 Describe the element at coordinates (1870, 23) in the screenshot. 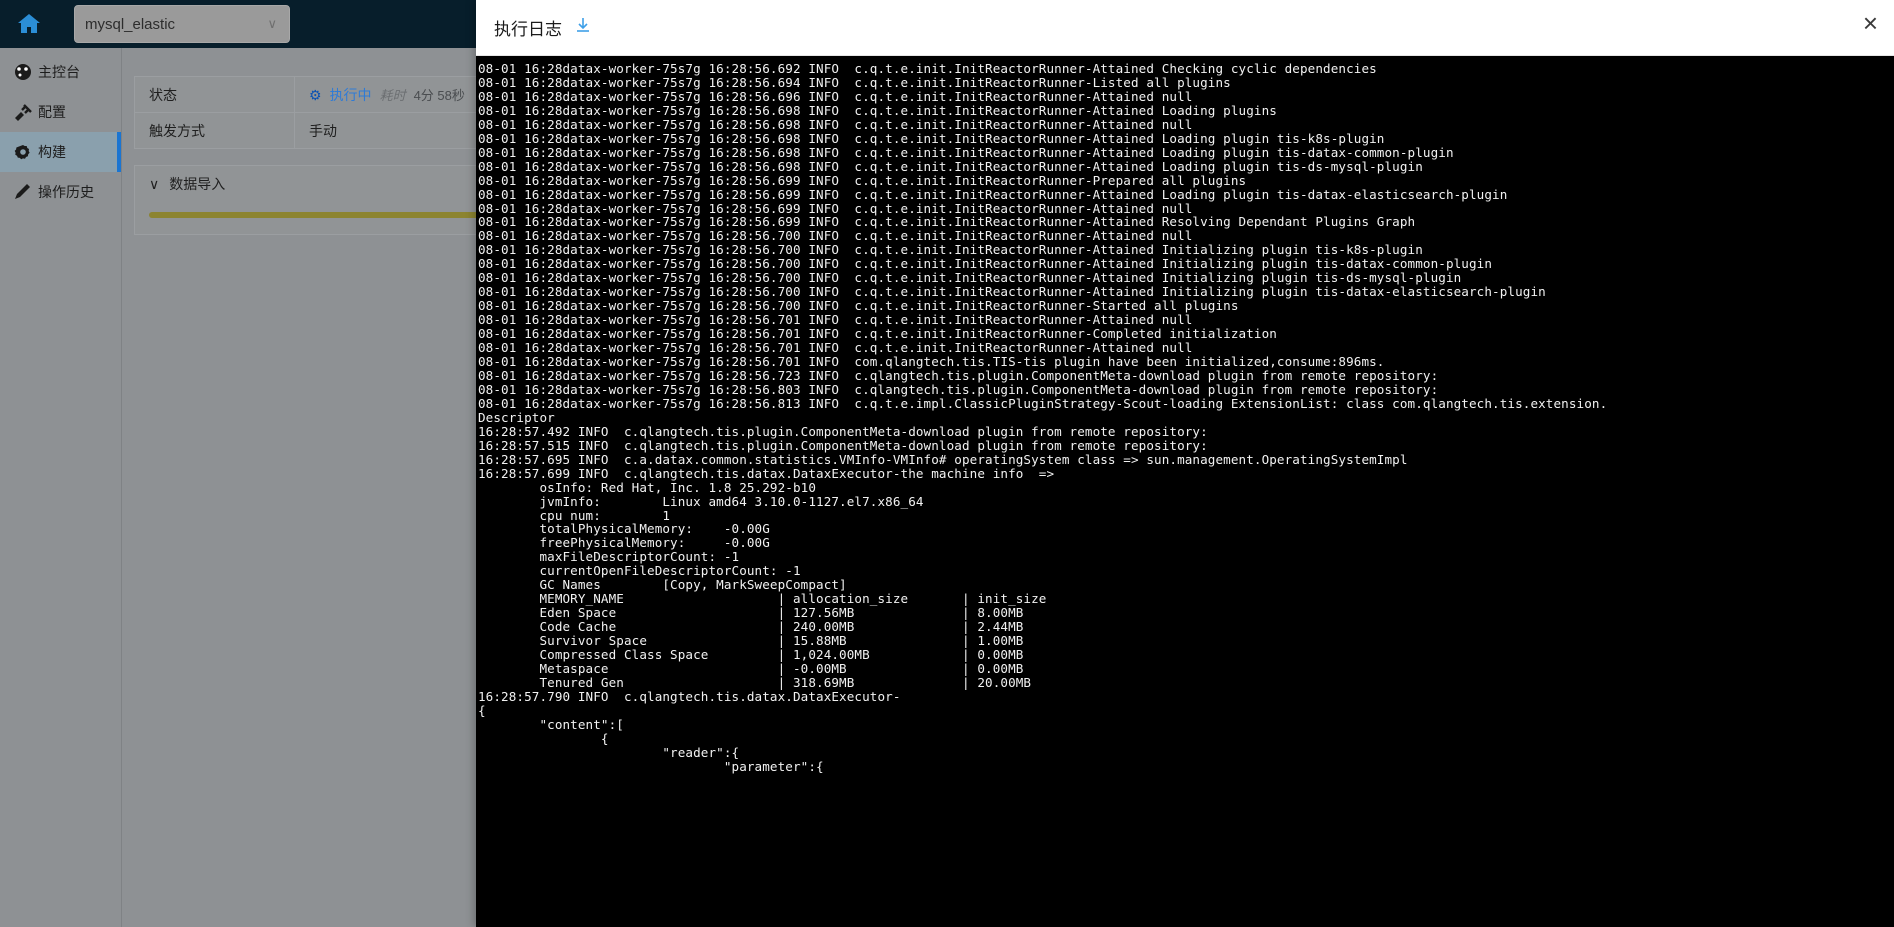

I see `close-icon: ×` at that location.